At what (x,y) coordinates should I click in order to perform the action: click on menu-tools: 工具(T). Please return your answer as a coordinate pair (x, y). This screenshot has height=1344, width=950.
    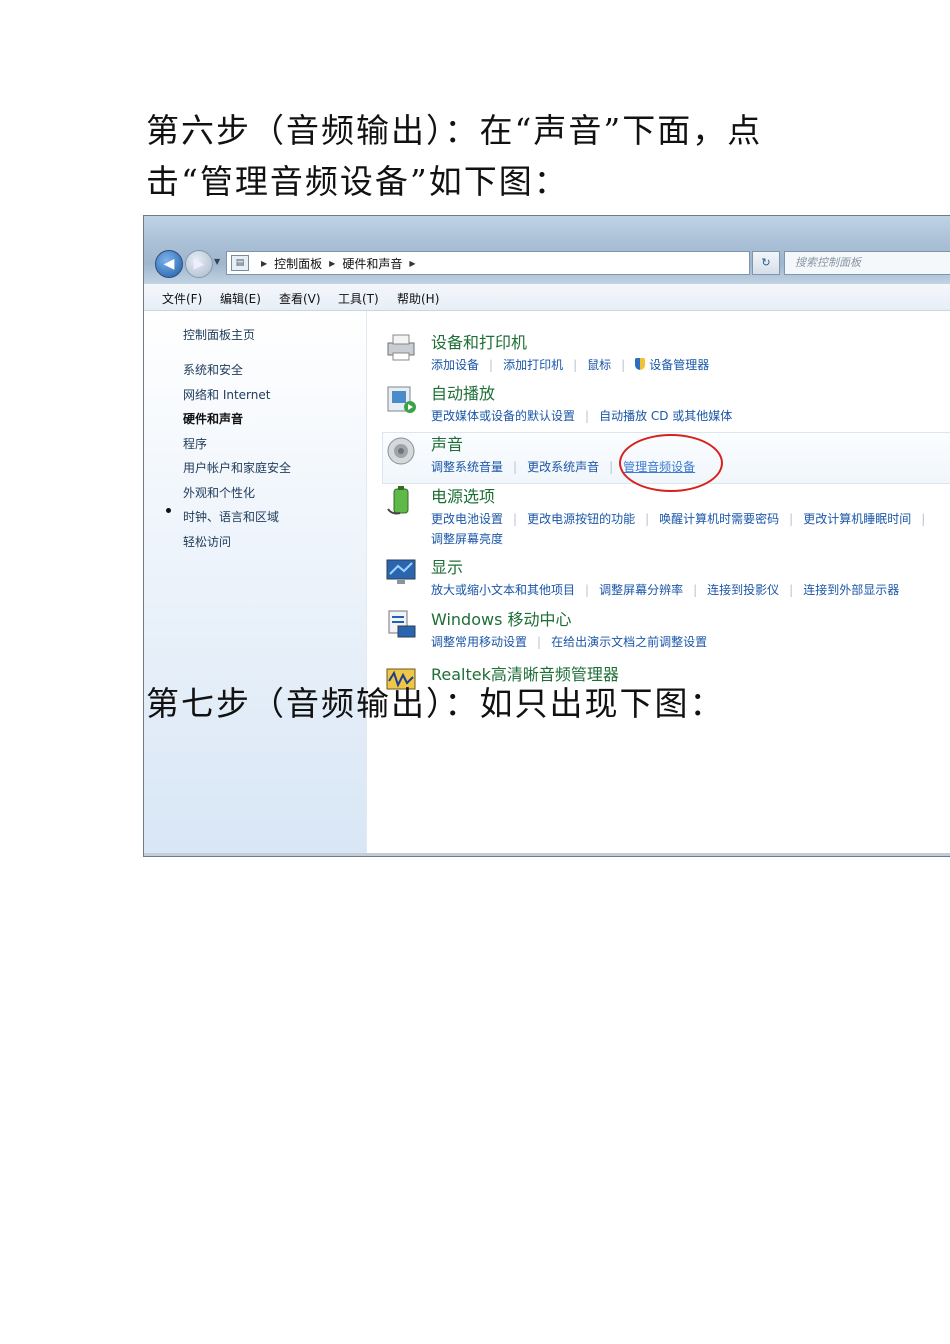
    Looking at the image, I should click on (358, 298).